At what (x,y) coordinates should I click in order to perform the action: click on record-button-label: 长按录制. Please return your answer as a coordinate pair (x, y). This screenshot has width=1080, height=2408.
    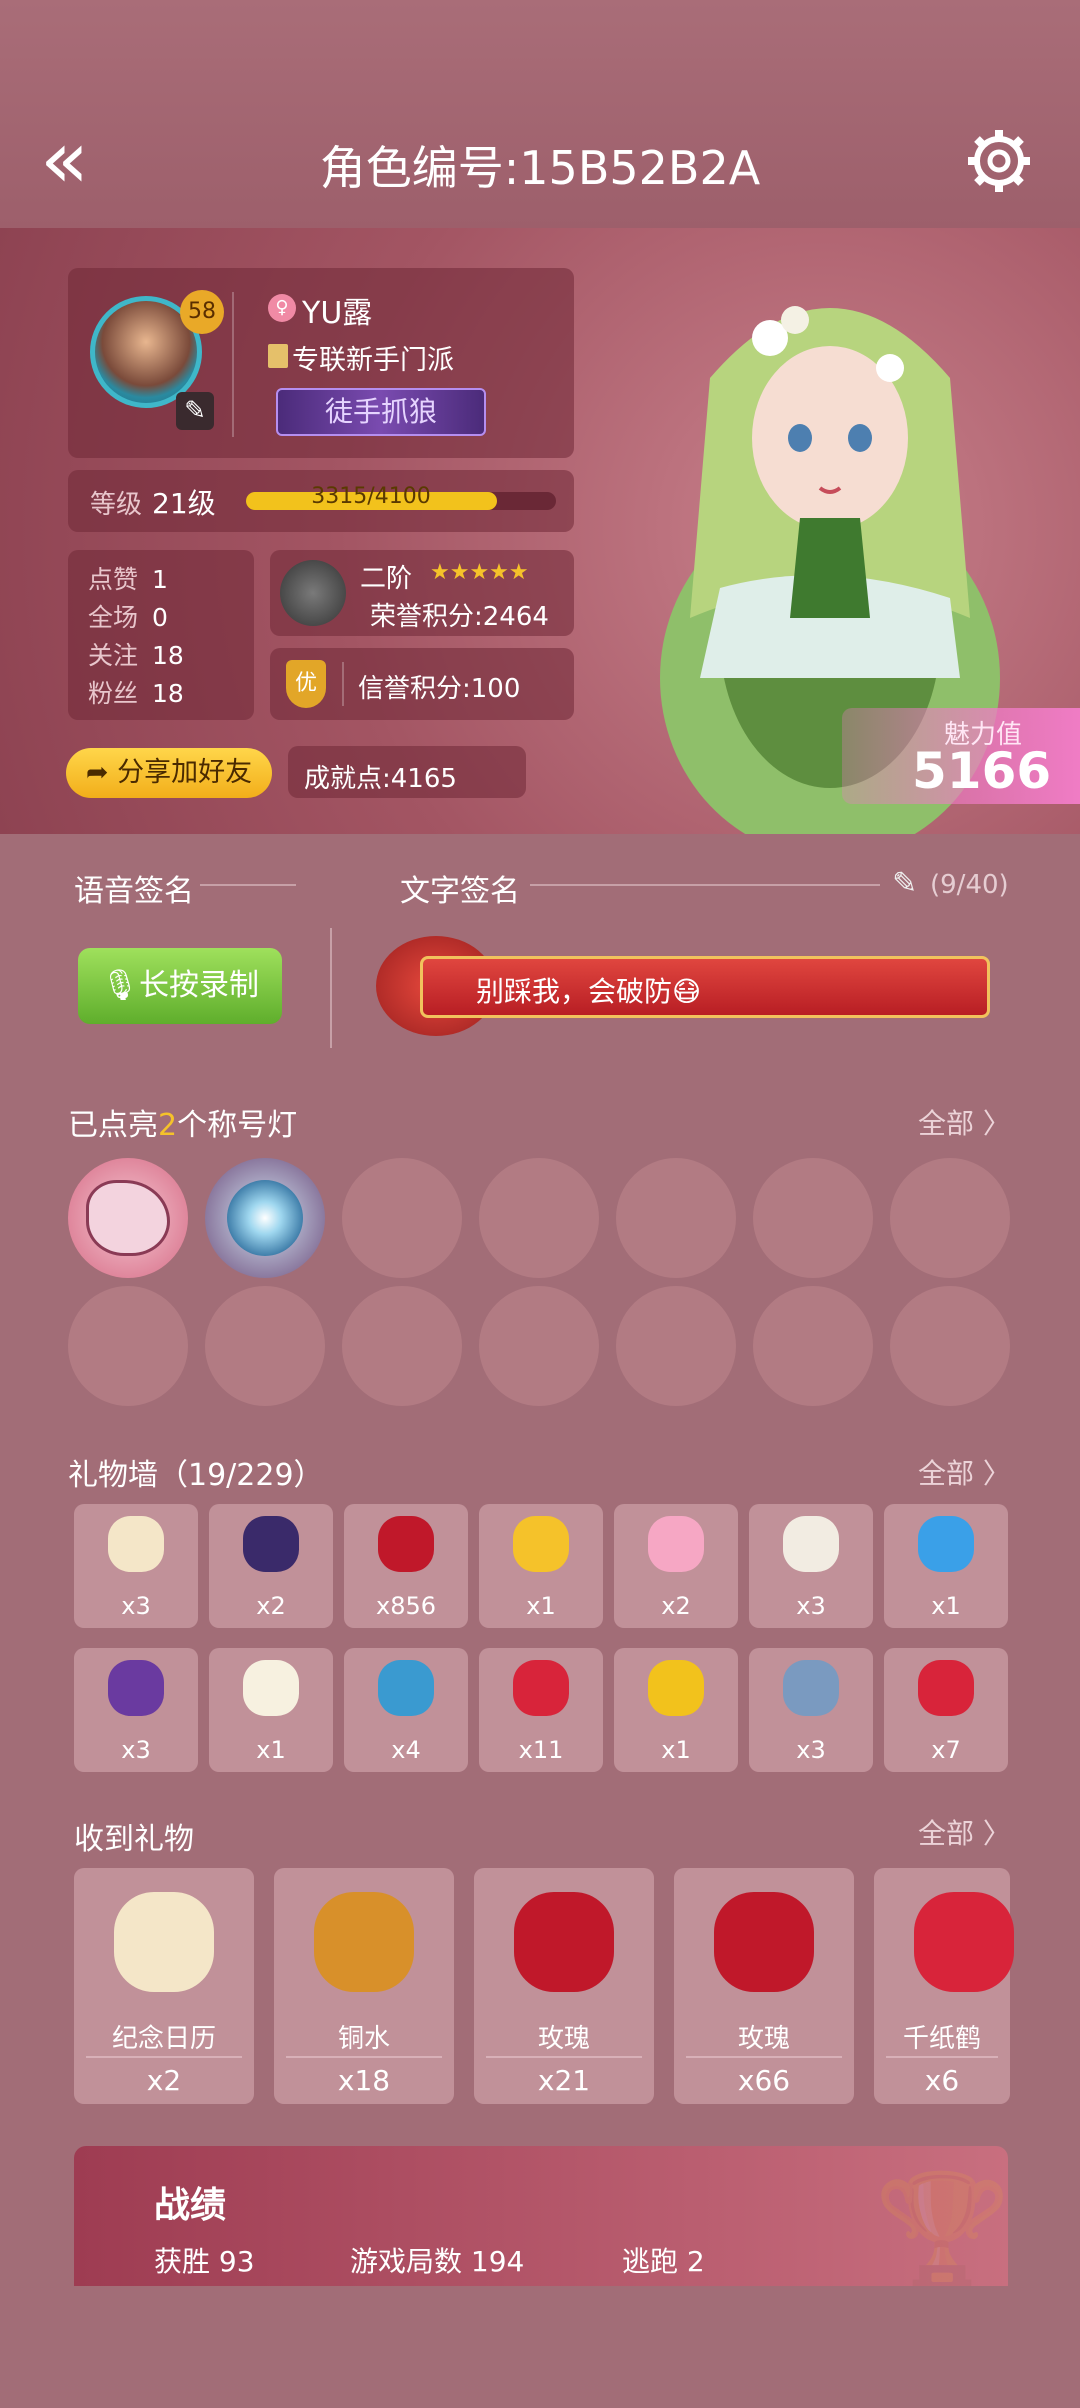
    Looking at the image, I should click on (199, 985).